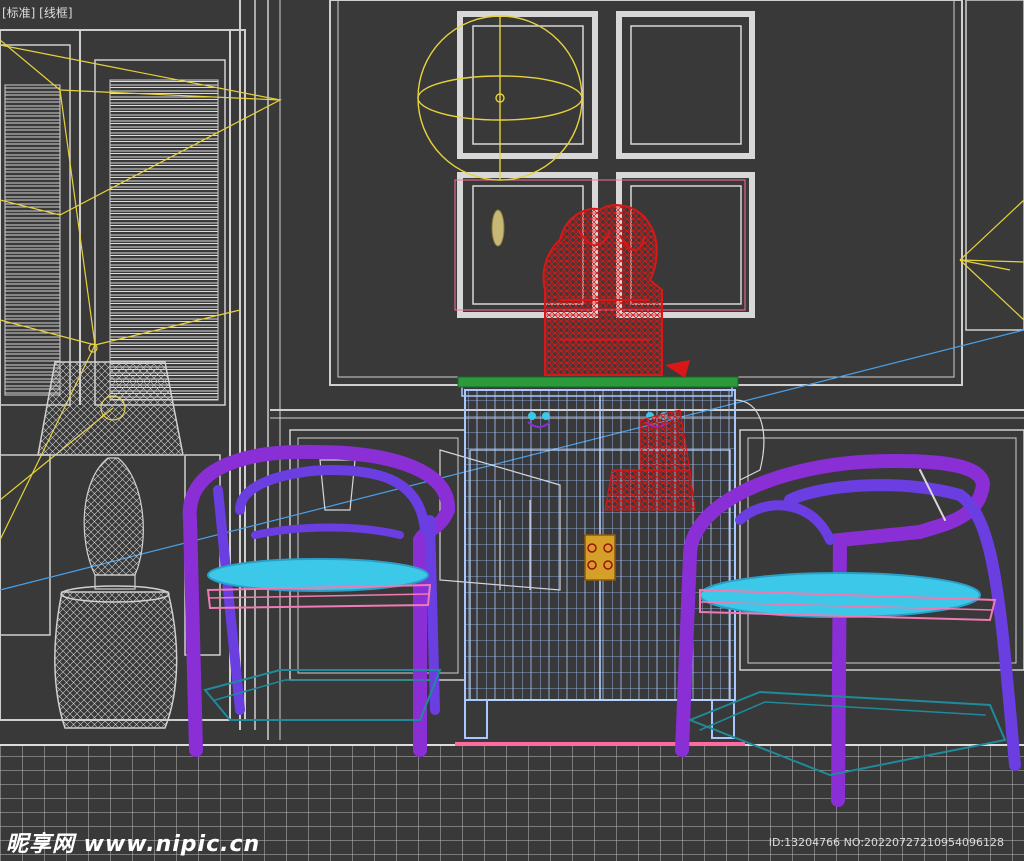 This screenshot has width=1024, height=861. I want to click on viewport-label: [标准] [线框], so click(37, 12).